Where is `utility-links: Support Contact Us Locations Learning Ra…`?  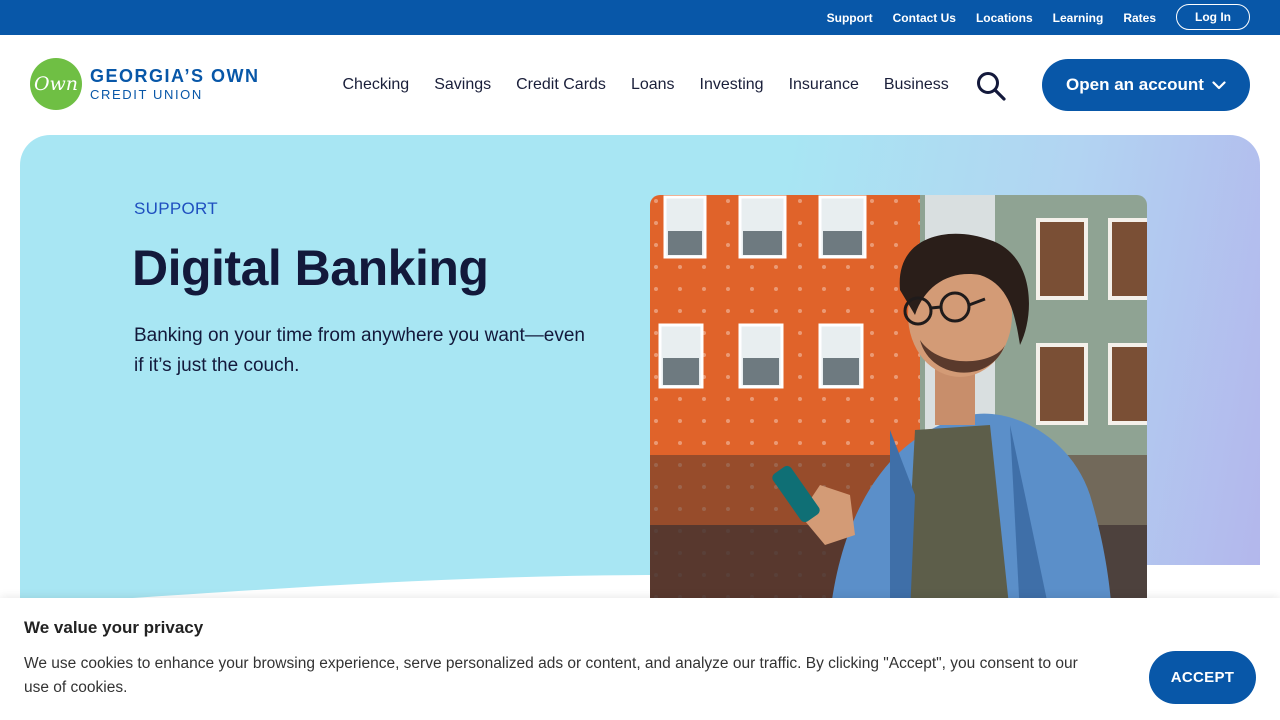 utility-links: Support Contact Us Locations Learning Ra… is located at coordinates (991, 17).